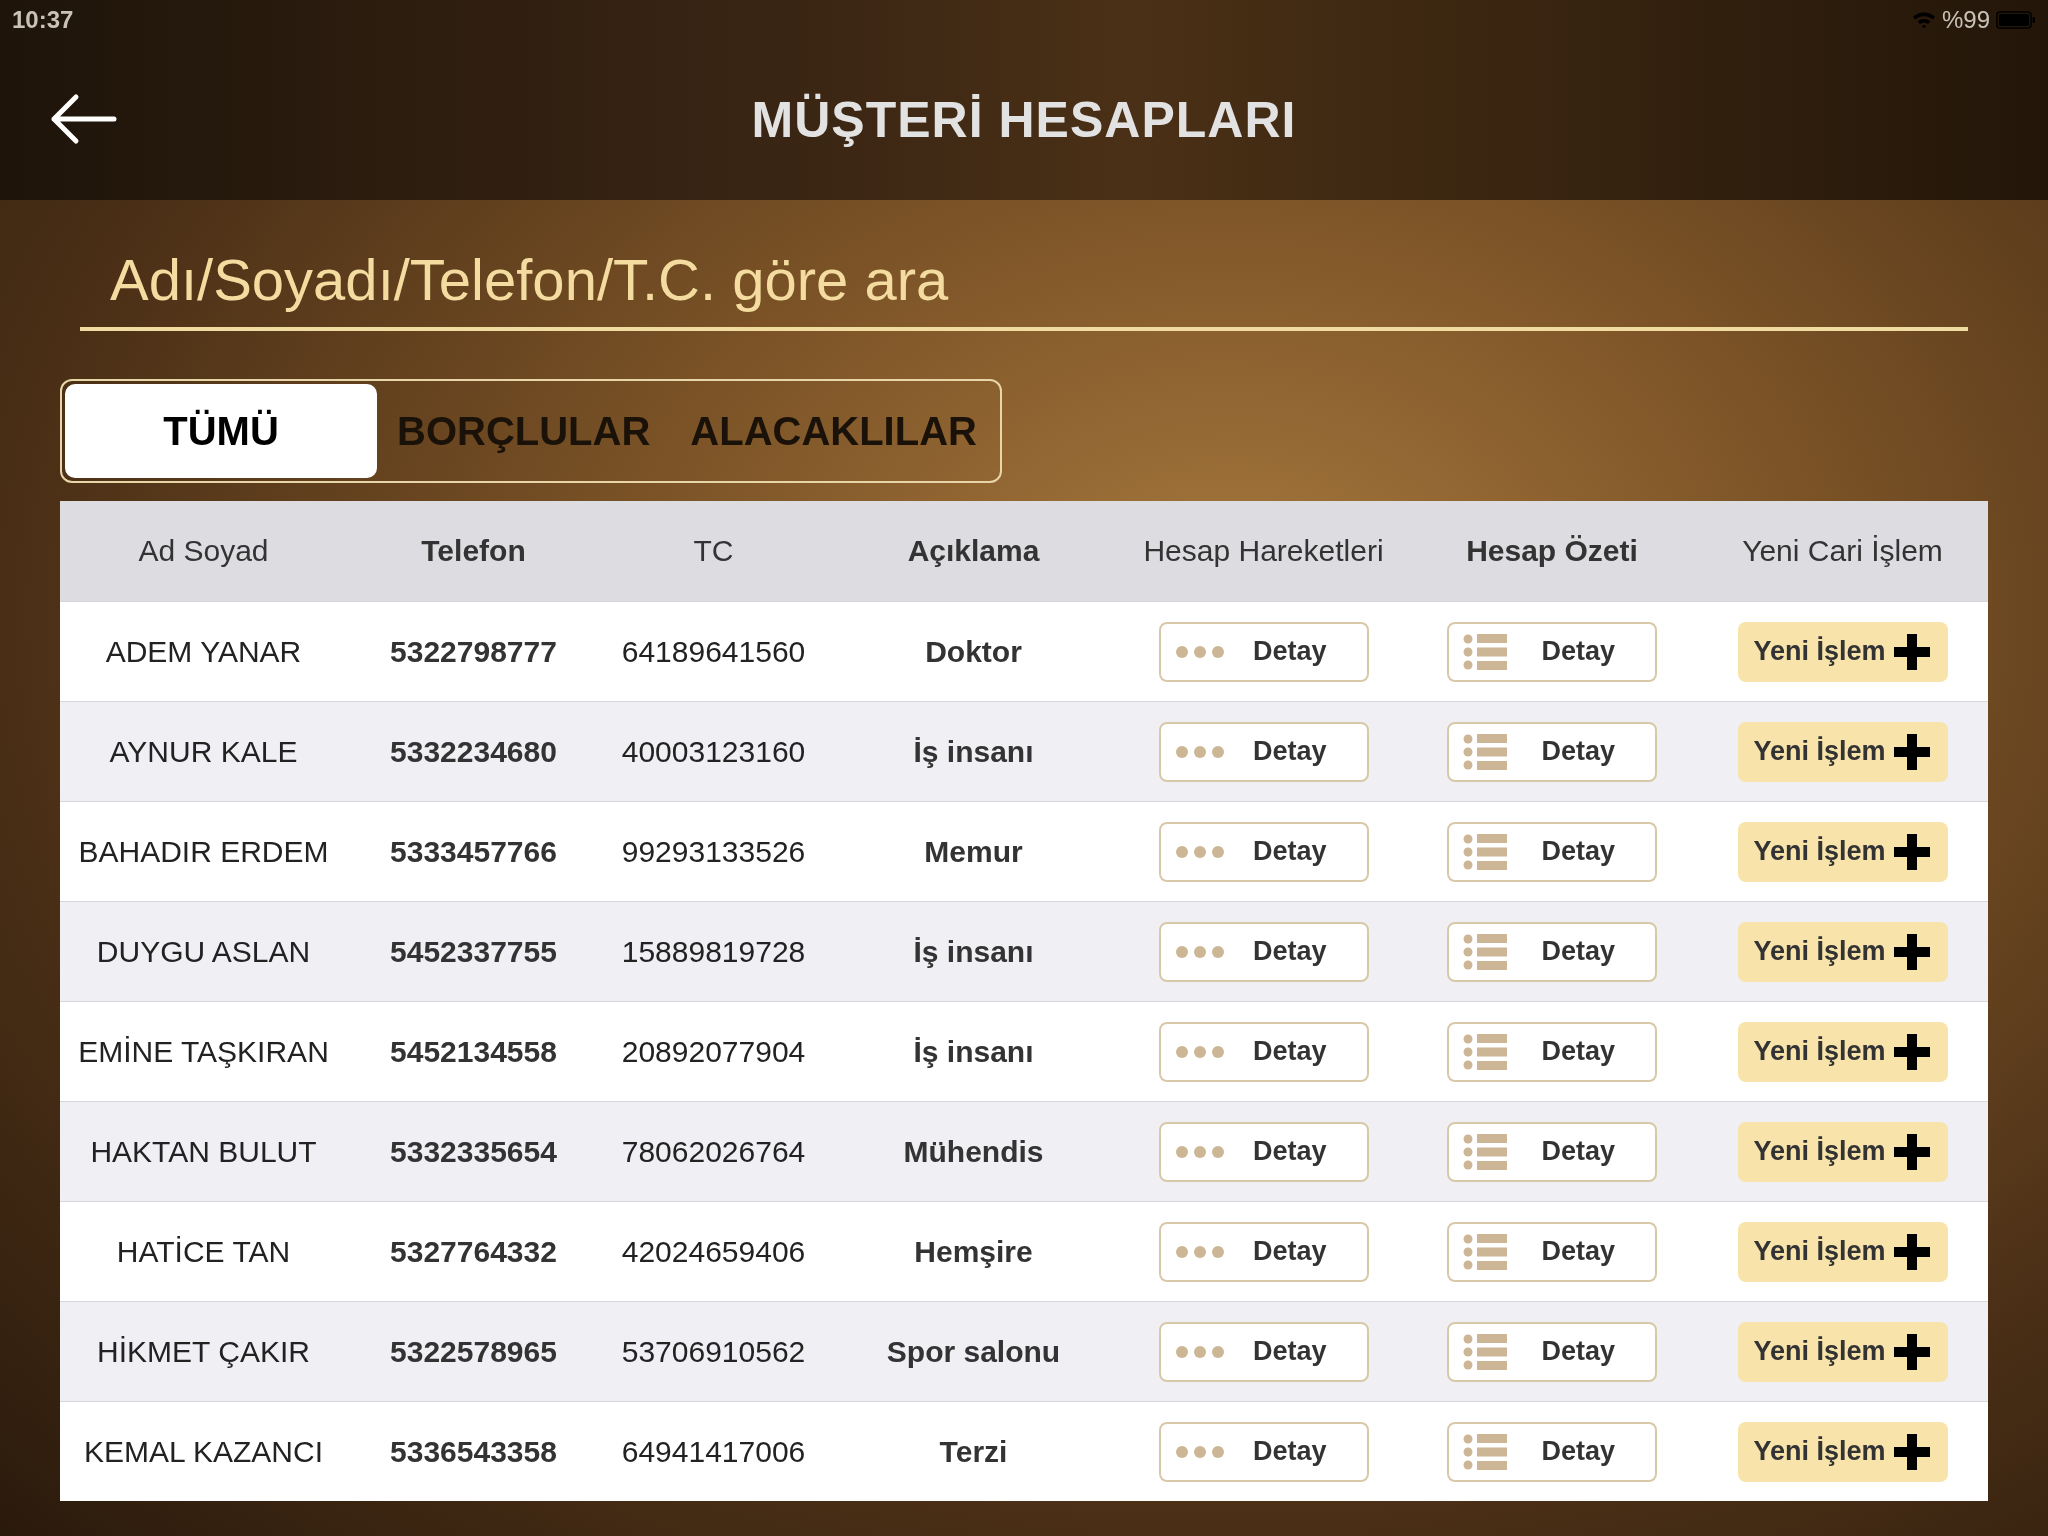 The height and width of the screenshot is (1536, 2048). What do you see at coordinates (203, 1451) in the screenshot?
I see `table-cell-text: KEMAL KAZANCI` at bounding box center [203, 1451].